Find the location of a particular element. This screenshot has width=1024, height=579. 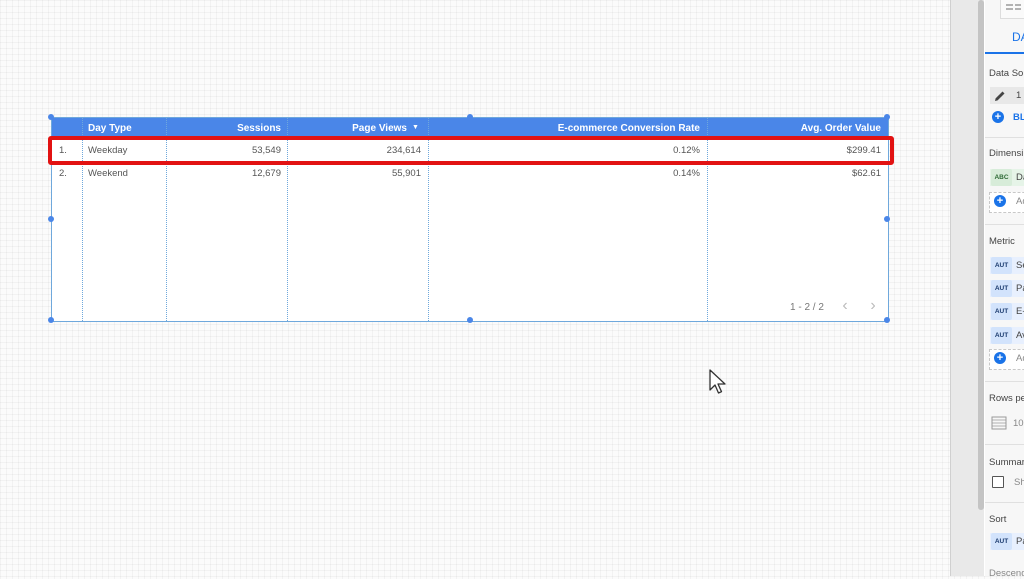

next-page-icon: › is located at coordinates (873, 306).